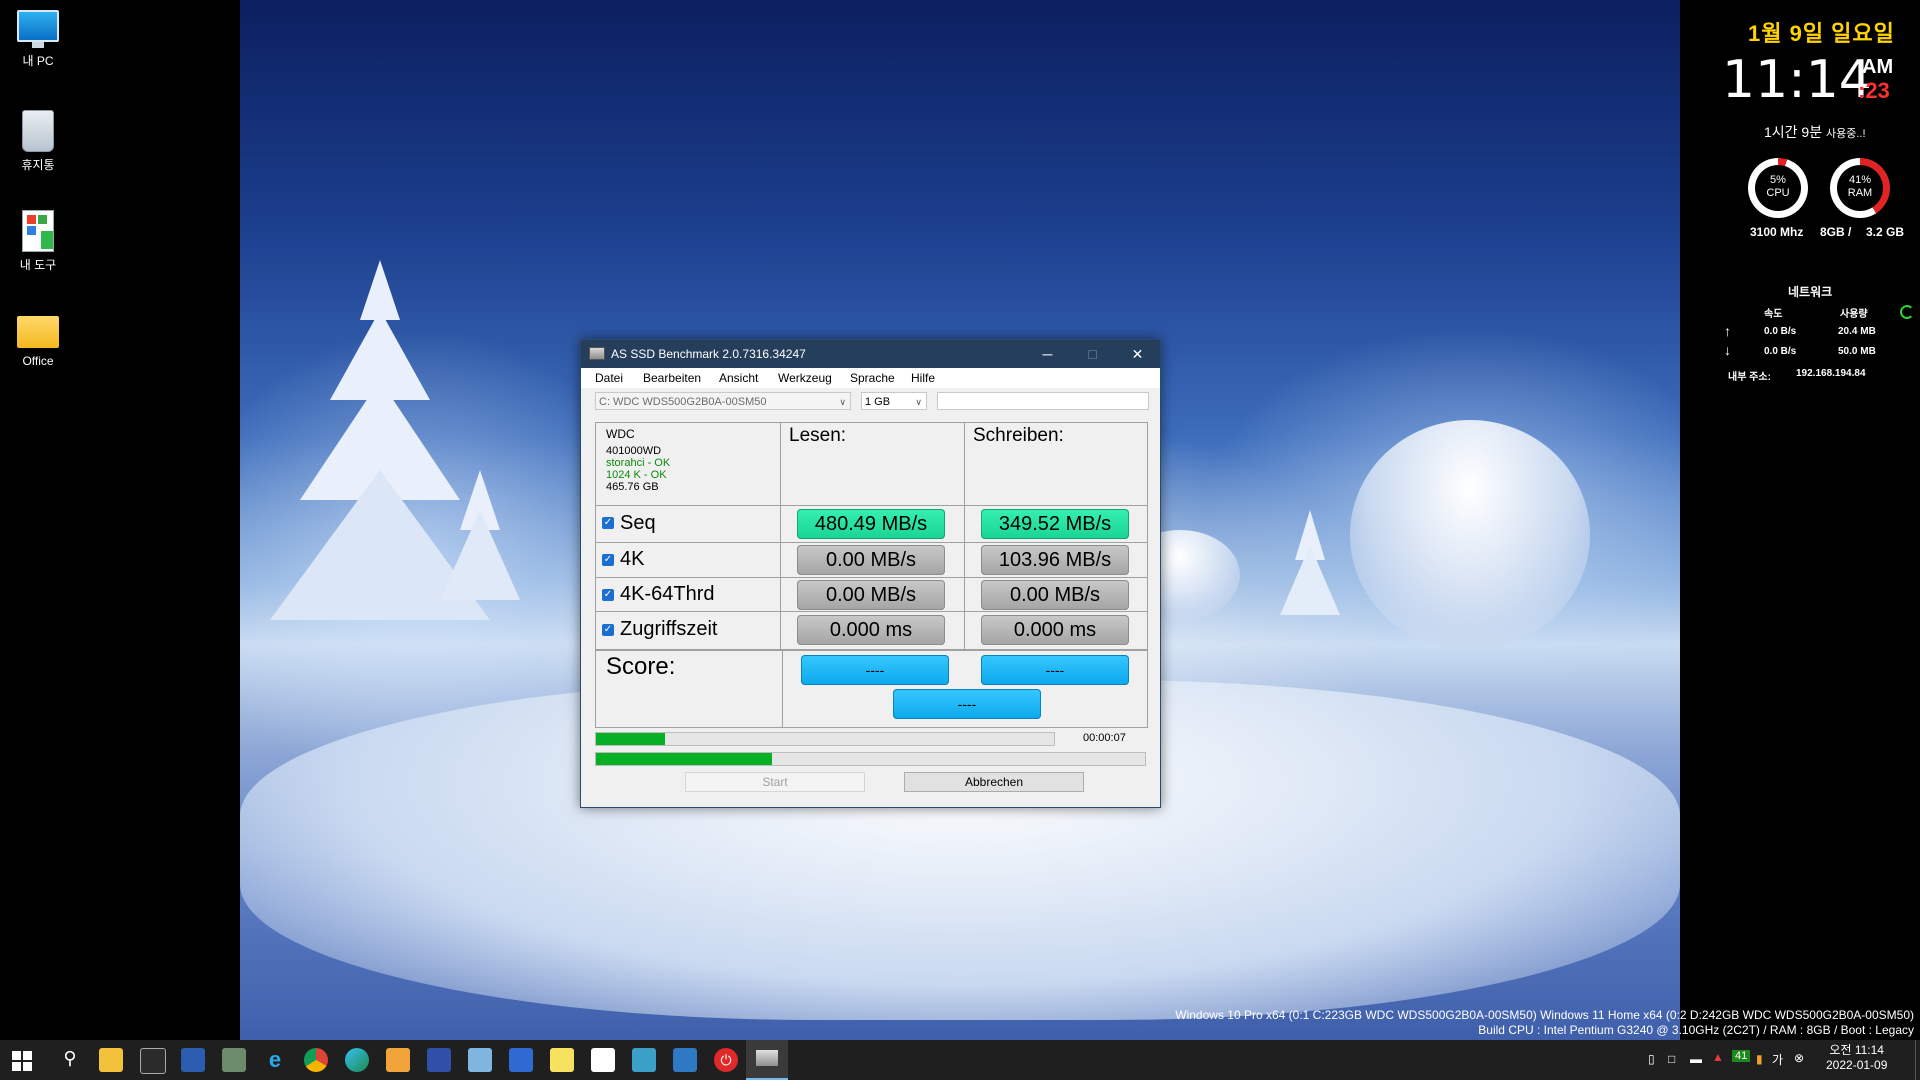 The image size is (1920, 1080). I want to click on menu-sprache: Sprache, so click(872, 378).